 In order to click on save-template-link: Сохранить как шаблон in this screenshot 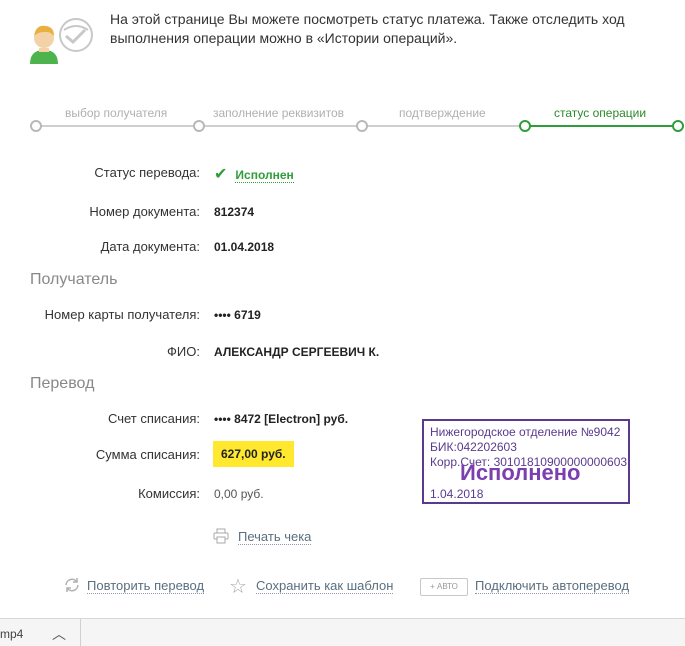, I will do `click(325, 586)`.